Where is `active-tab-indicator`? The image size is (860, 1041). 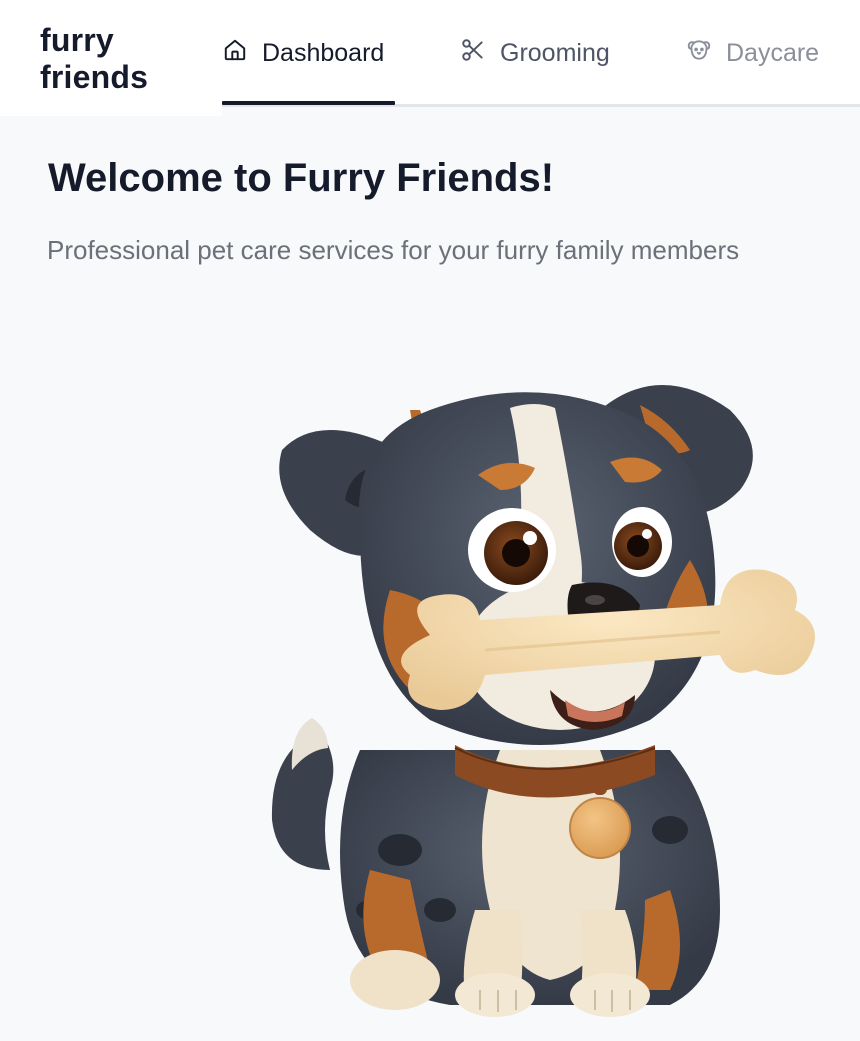
active-tab-indicator is located at coordinates (308, 103).